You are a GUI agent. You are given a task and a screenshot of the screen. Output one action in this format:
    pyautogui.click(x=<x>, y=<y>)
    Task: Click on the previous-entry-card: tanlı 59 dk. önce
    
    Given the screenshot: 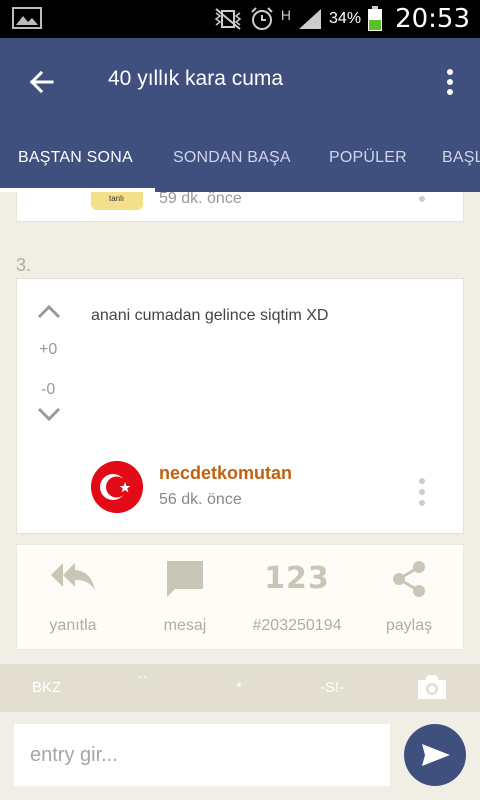 What is the action you would take?
    pyautogui.click(x=240, y=207)
    